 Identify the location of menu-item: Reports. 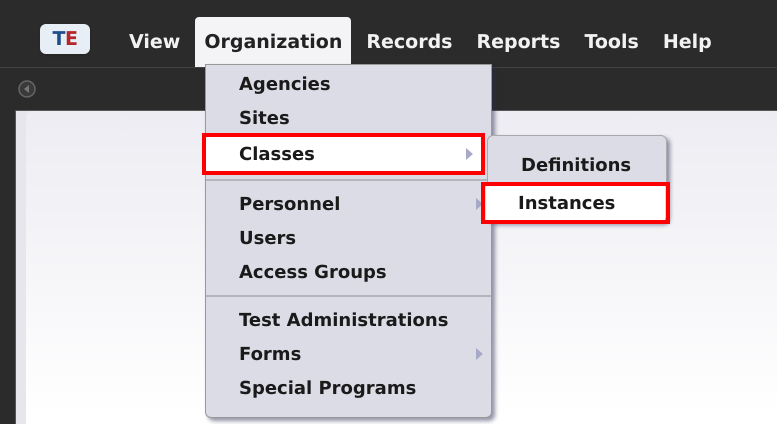
(519, 42).